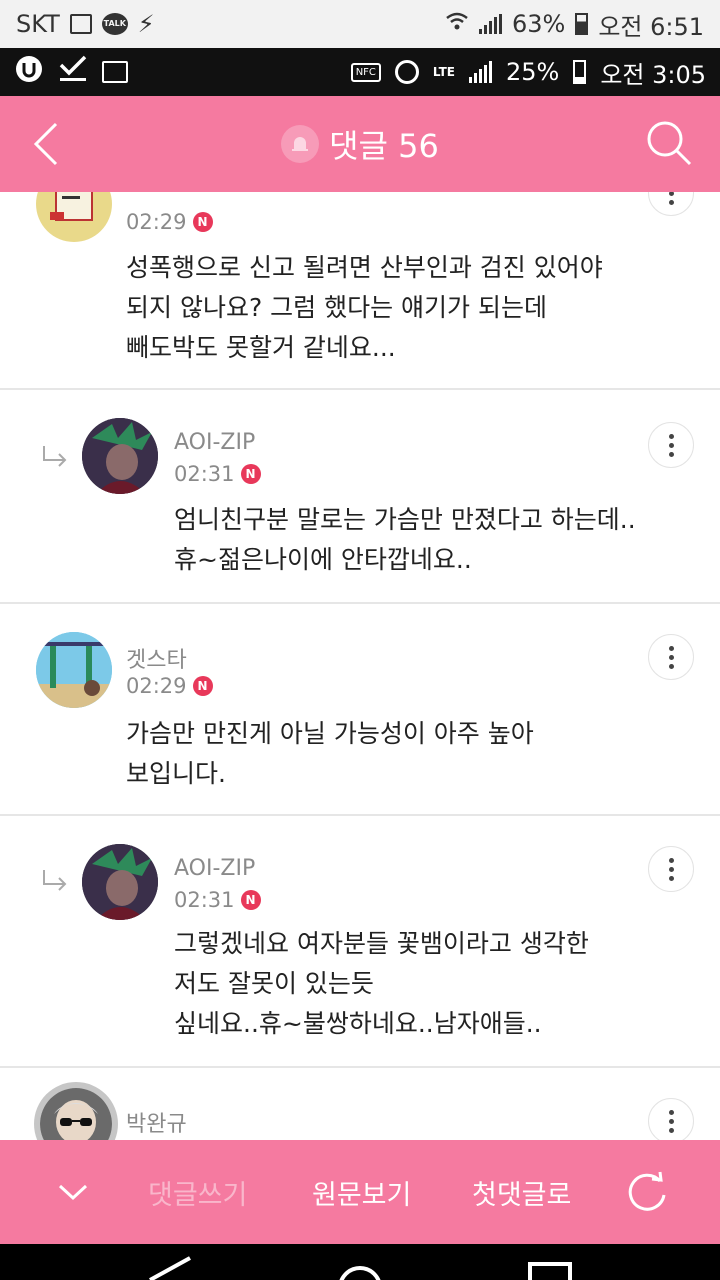  Describe the element at coordinates (29, 72) in the screenshot. I see `app-logo-icon` at that location.